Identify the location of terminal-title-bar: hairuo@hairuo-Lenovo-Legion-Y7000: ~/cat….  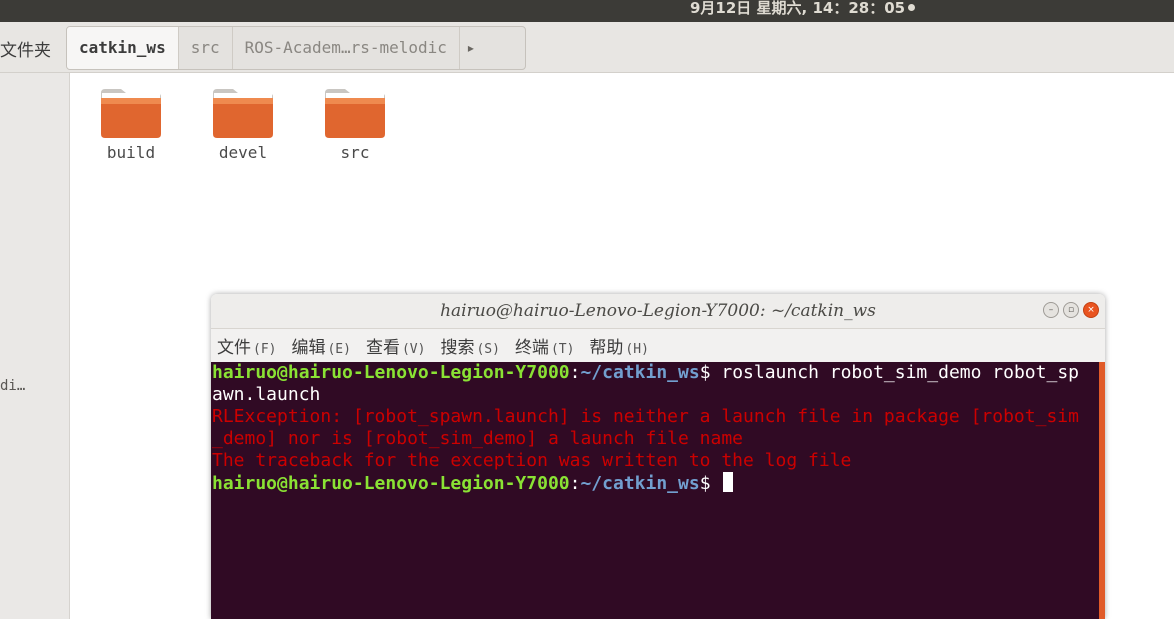
(658, 311).